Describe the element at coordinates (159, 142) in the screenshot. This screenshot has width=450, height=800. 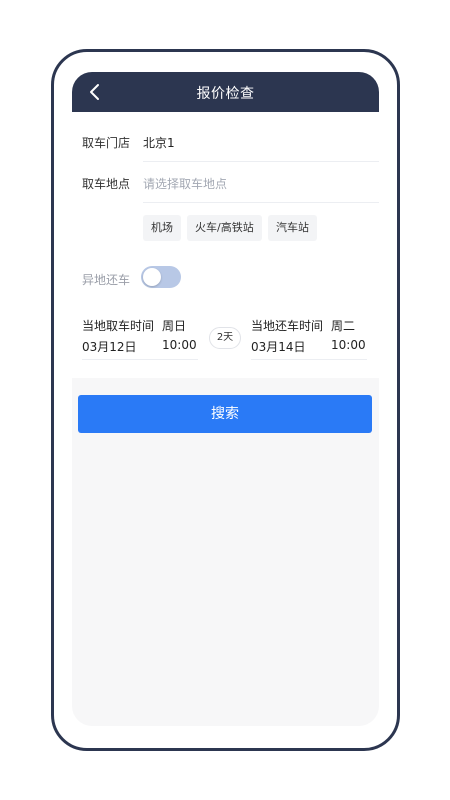
I see `pickup-store-value: 北京1` at that location.